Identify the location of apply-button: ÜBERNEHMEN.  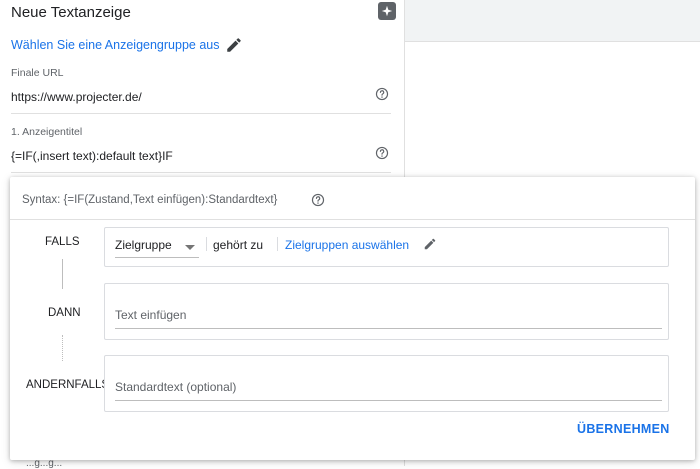
(623, 429).